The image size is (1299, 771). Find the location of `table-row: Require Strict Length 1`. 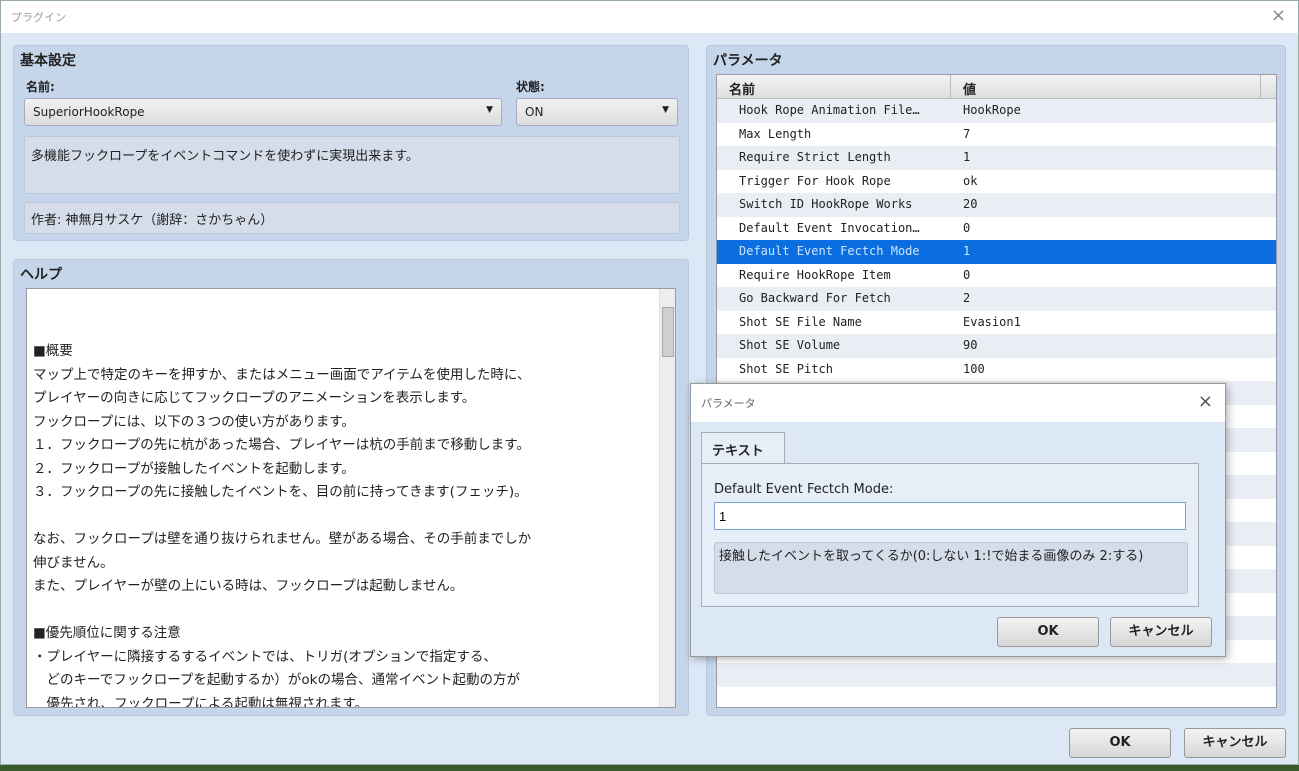

table-row: Require Strict Length 1 is located at coordinates (996, 158).